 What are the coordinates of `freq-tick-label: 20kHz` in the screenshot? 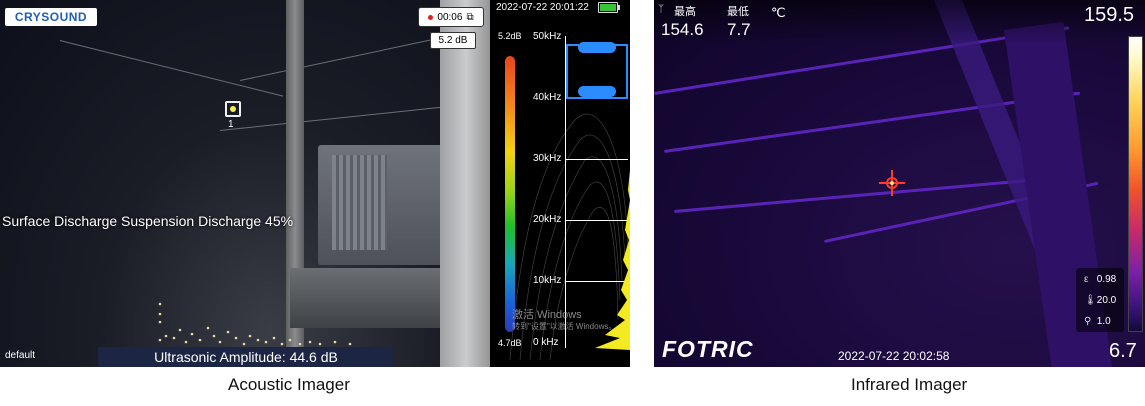 It's located at (547, 219).